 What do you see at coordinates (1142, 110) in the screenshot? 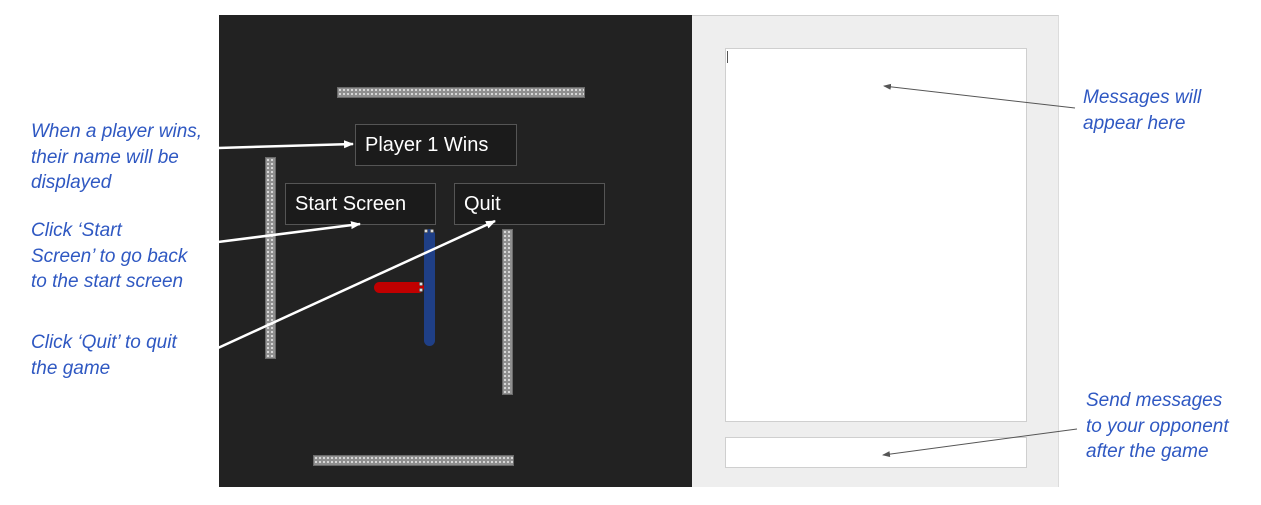
I see `messages-annotation: Messages will appear here` at bounding box center [1142, 110].